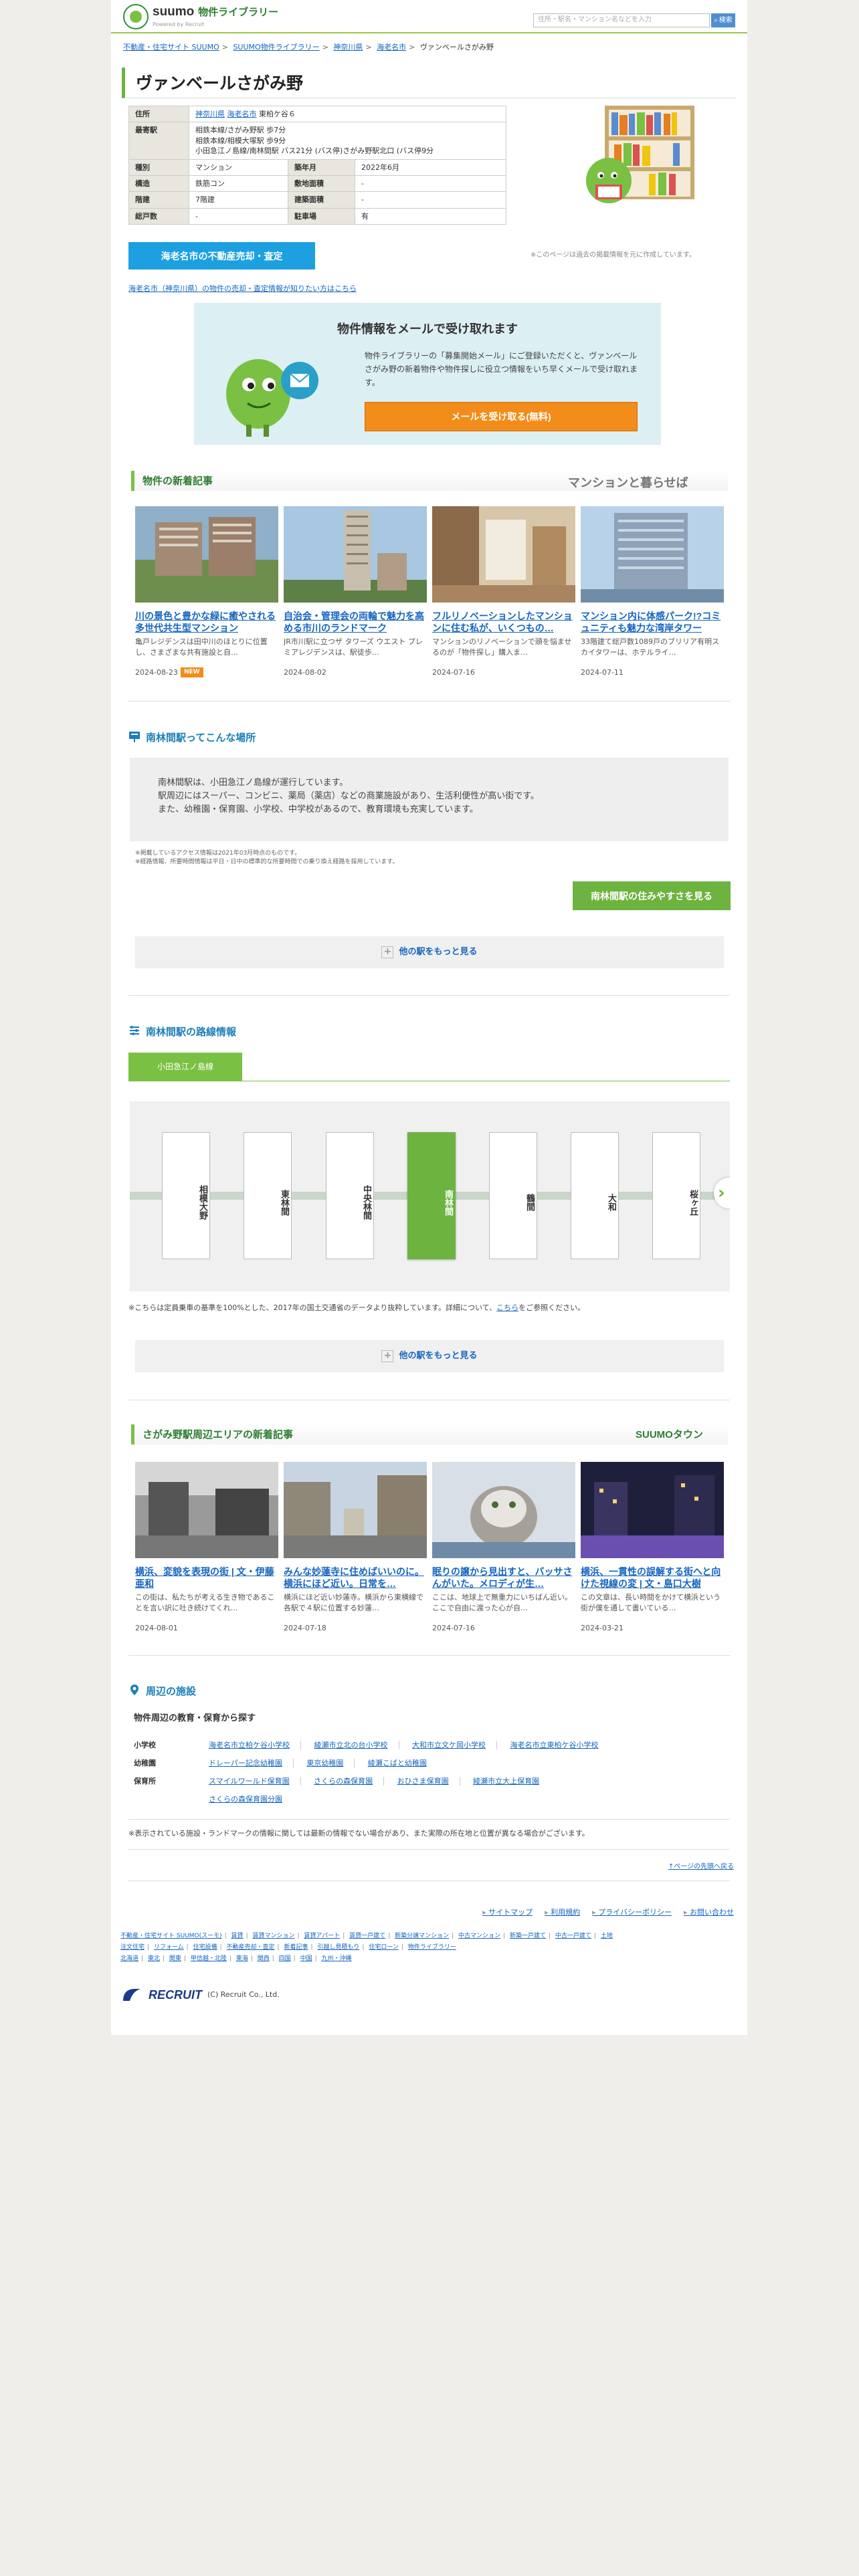 The height and width of the screenshot is (2576, 859). What do you see at coordinates (348, 47) in the screenshot?
I see `breadcrumb-prefecture: 神奈川県` at bounding box center [348, 47].